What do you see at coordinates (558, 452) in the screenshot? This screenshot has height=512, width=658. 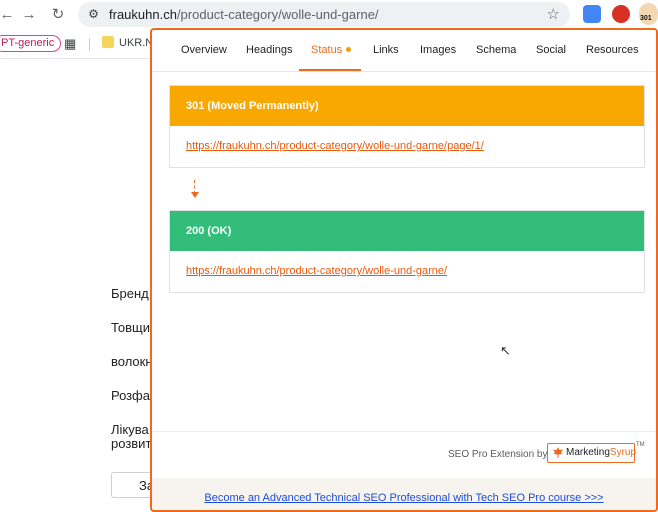 I see `maple-leaf-icon` at bounding box center [558, 452].